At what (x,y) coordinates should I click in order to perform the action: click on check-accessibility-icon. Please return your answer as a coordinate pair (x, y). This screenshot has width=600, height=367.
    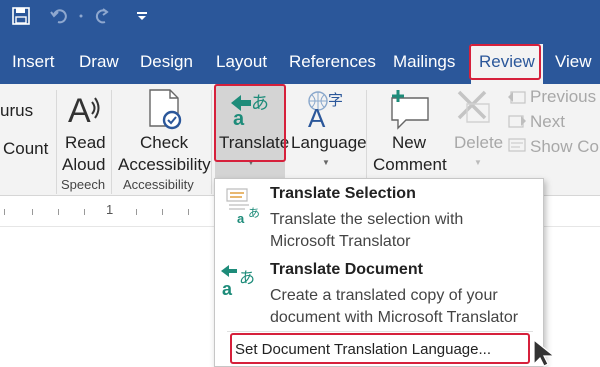
    Looking at the image, I should click on (166, 111).